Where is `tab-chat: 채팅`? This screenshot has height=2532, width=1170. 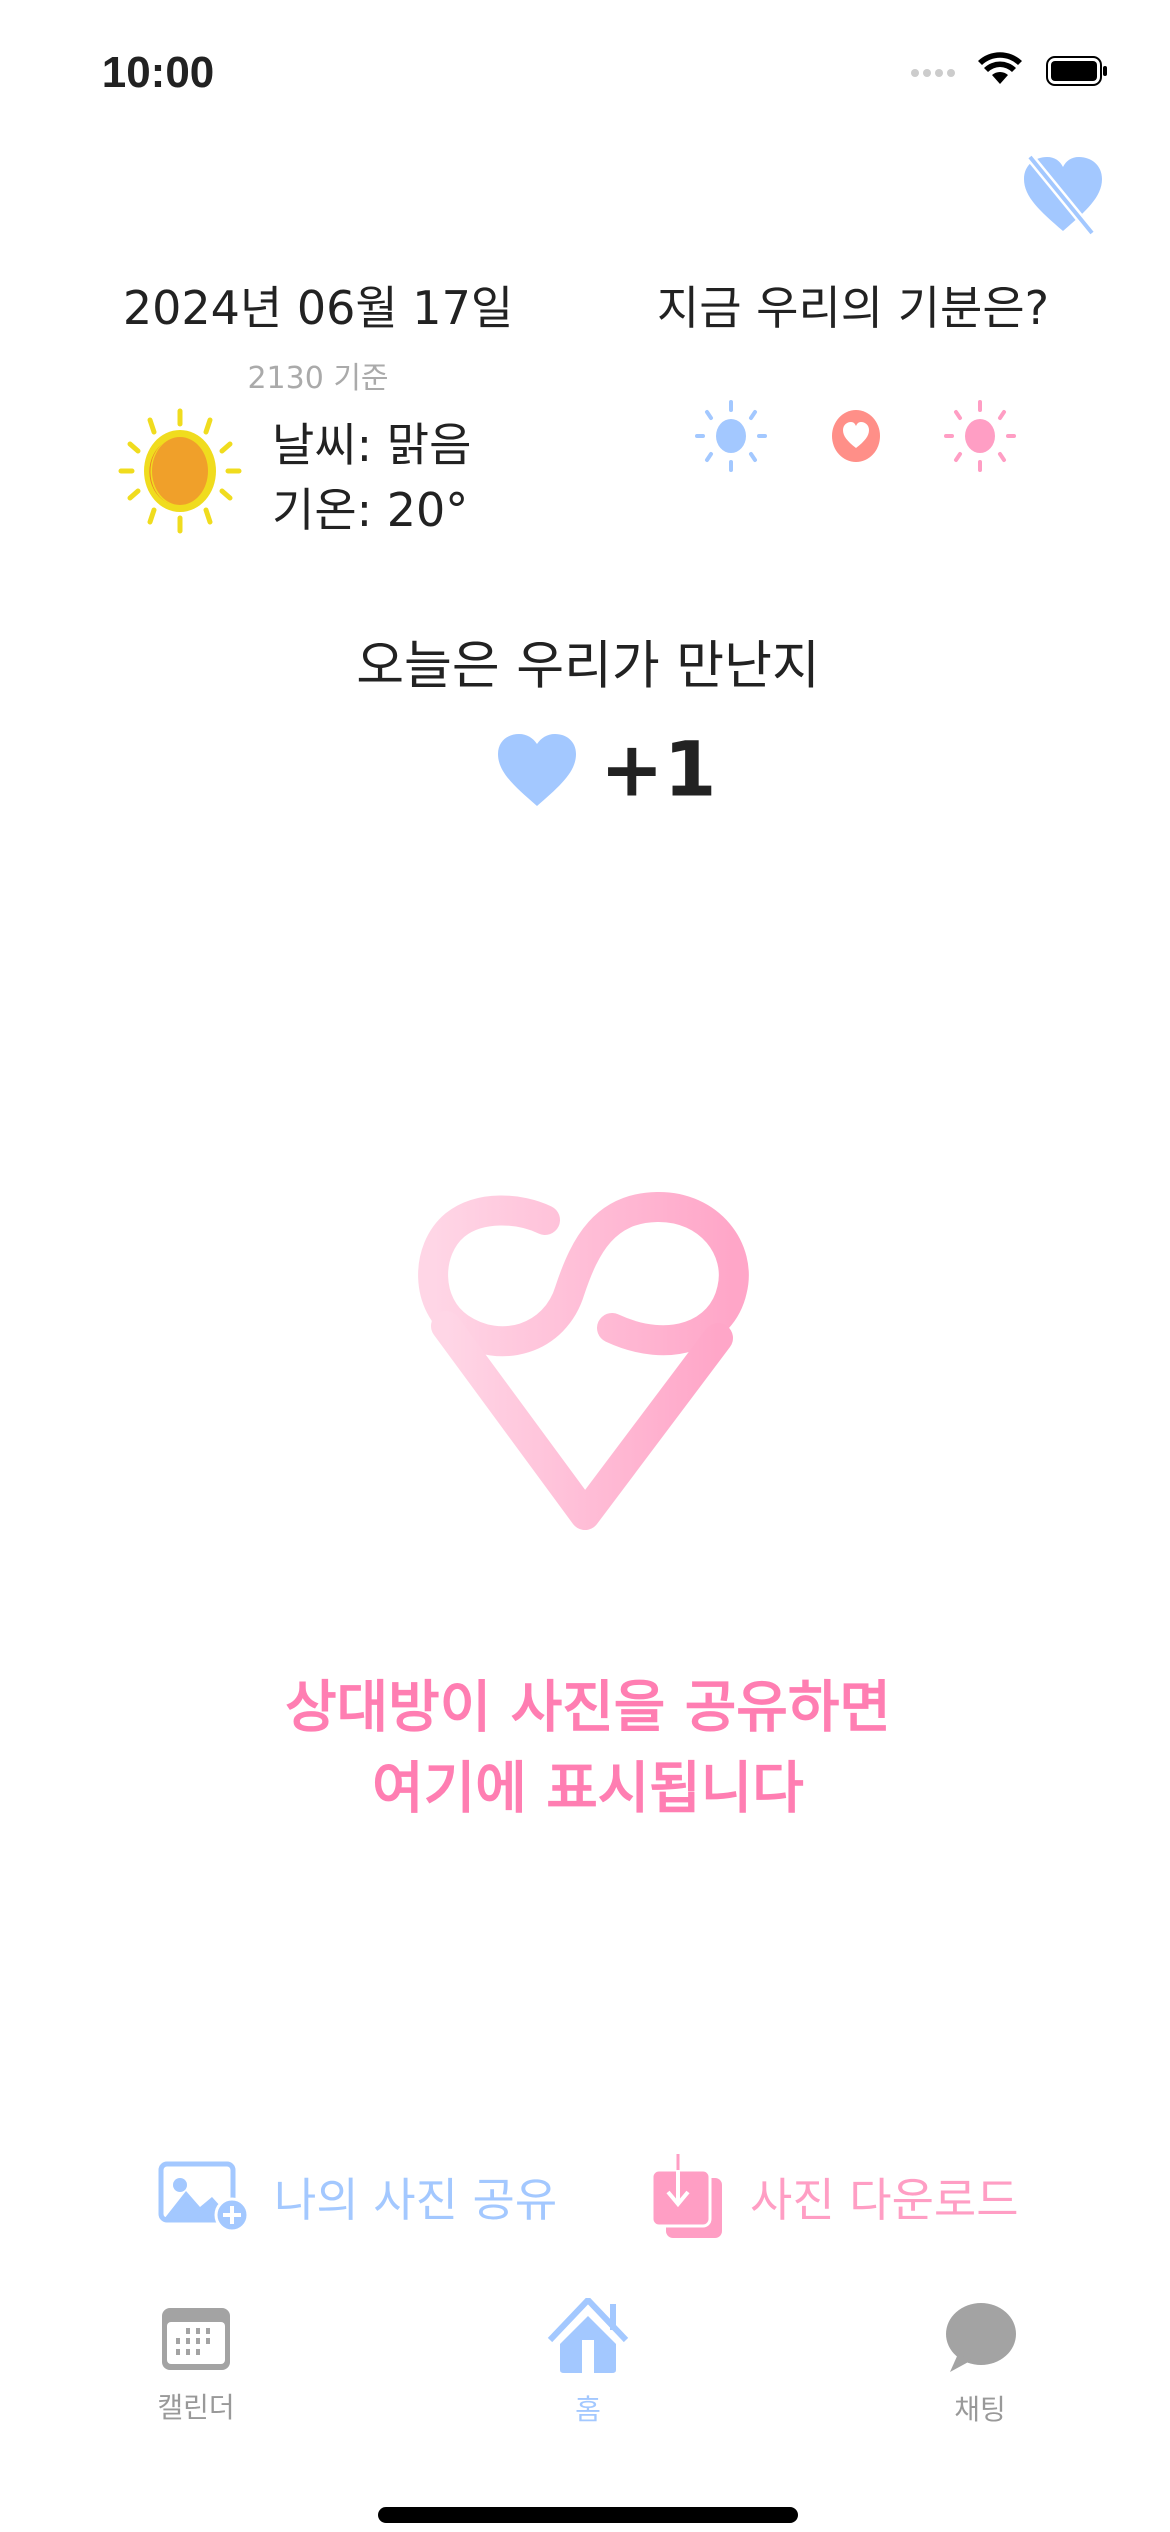
tab-chat: 채팅 is located at coordinates (980, 2365).